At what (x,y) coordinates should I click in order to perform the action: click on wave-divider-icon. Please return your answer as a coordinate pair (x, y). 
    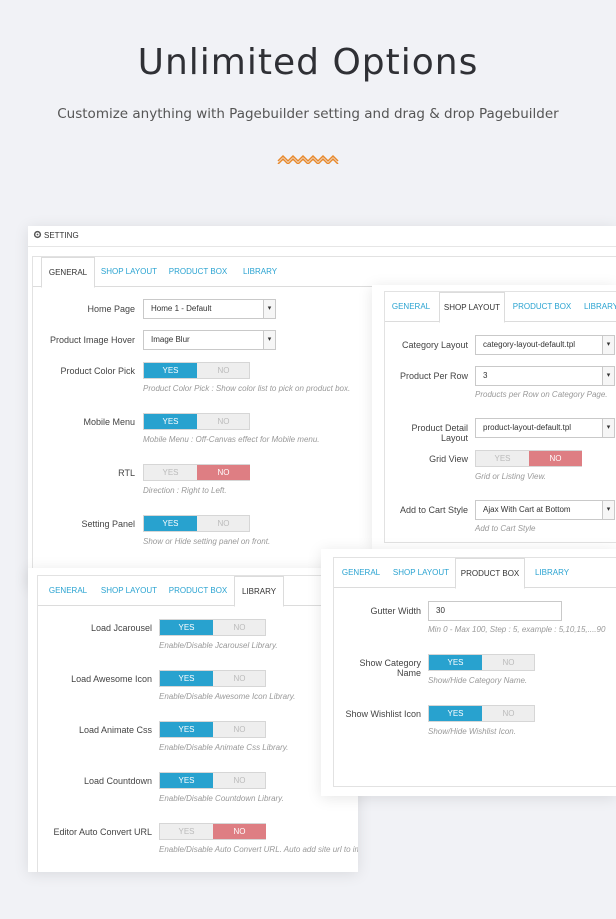
    Looking at the image, I should click on (308, 159).